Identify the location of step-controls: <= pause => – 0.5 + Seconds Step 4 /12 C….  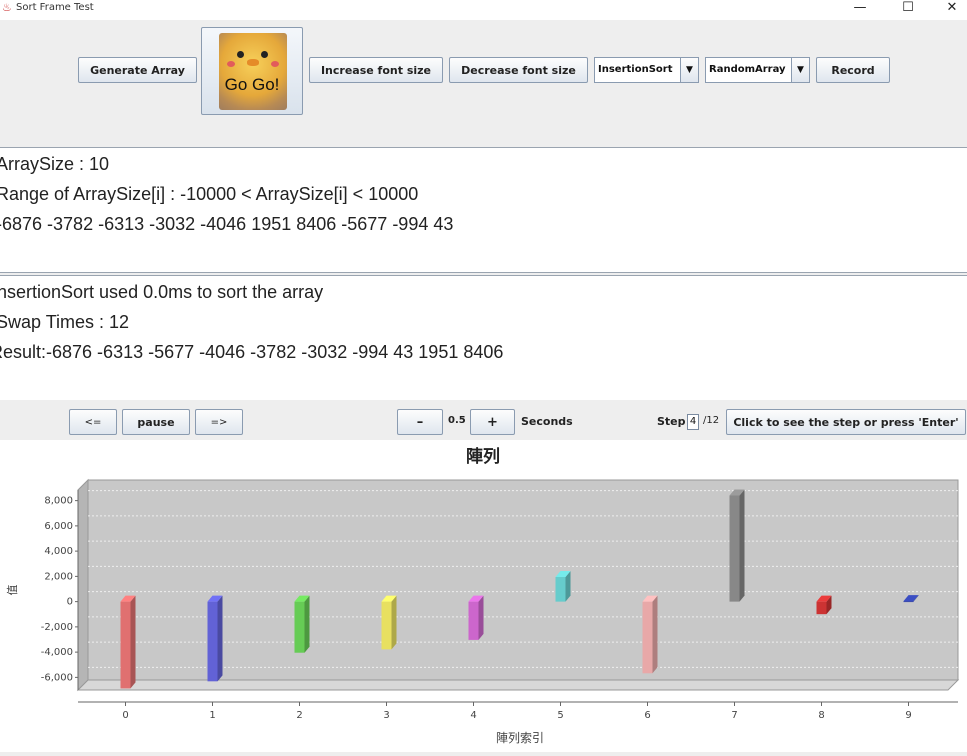
(483, 420).